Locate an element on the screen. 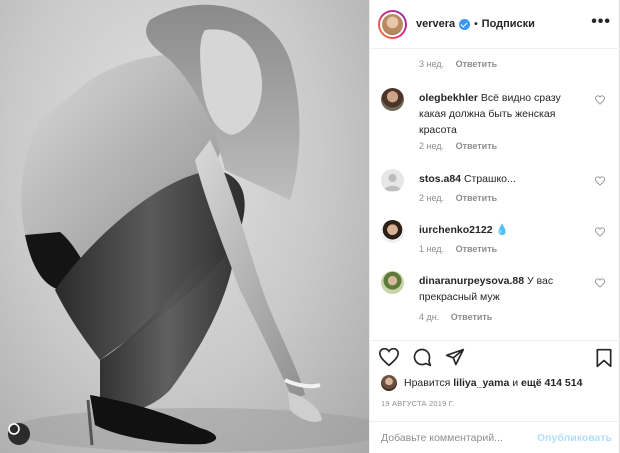 The width and height of the screenshot is (620, 453). comment-meta: 4 дн. Ответить is located at coordinates (455, 317).